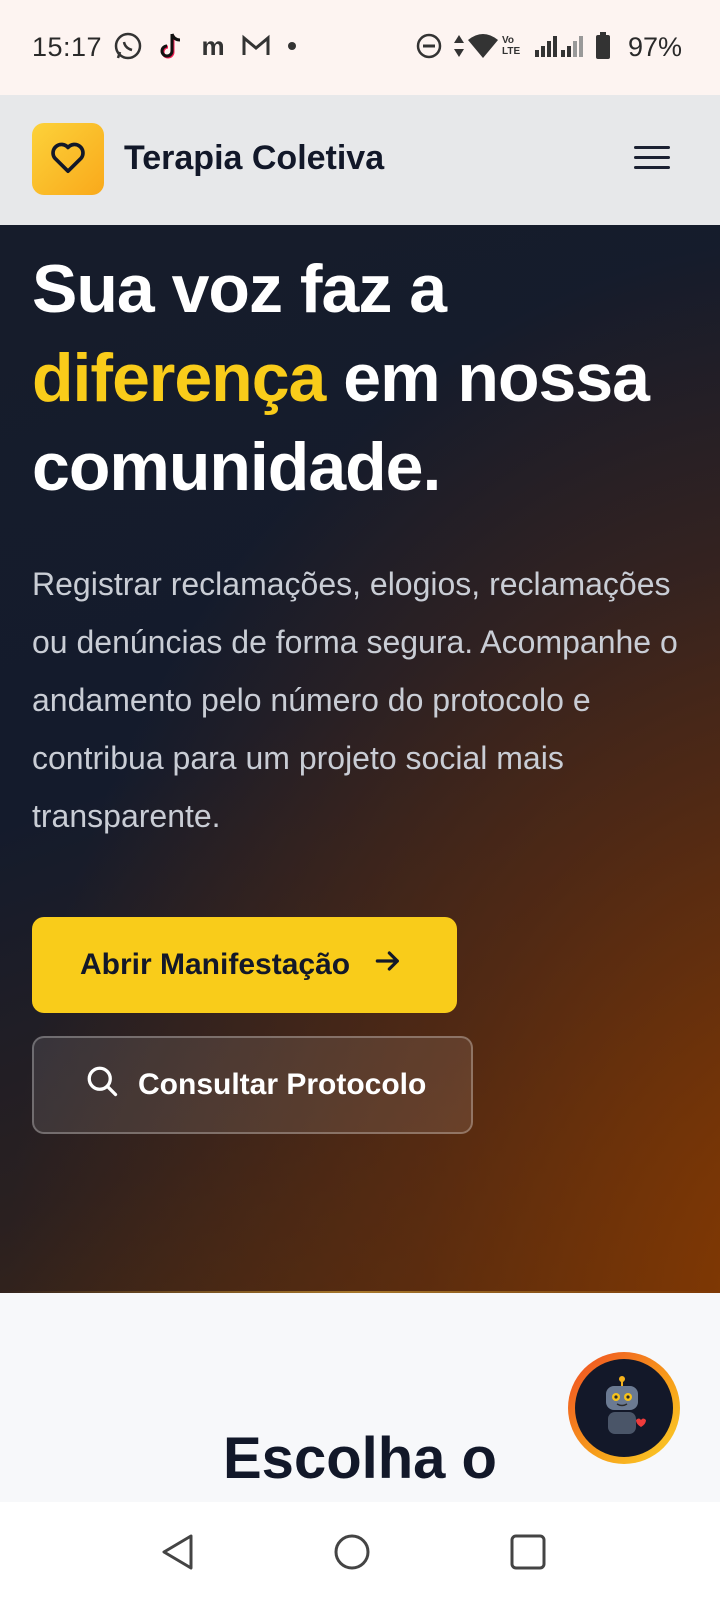 The width and height of the screenshot is (720, 1600). I want to click on status-bar: 15:17 m Vo LTE 97%, so click(360, 47).